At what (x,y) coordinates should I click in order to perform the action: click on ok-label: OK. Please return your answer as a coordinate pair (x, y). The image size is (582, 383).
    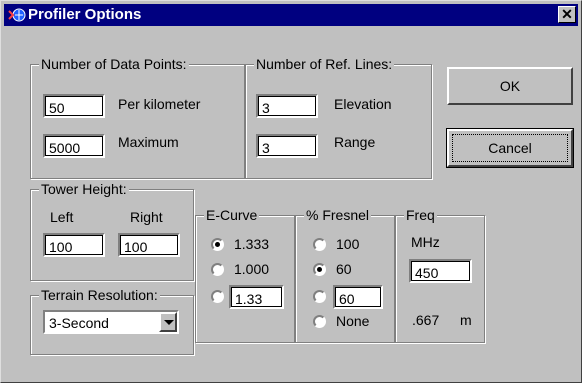
    Looking at the image, I should click on (510, 86).